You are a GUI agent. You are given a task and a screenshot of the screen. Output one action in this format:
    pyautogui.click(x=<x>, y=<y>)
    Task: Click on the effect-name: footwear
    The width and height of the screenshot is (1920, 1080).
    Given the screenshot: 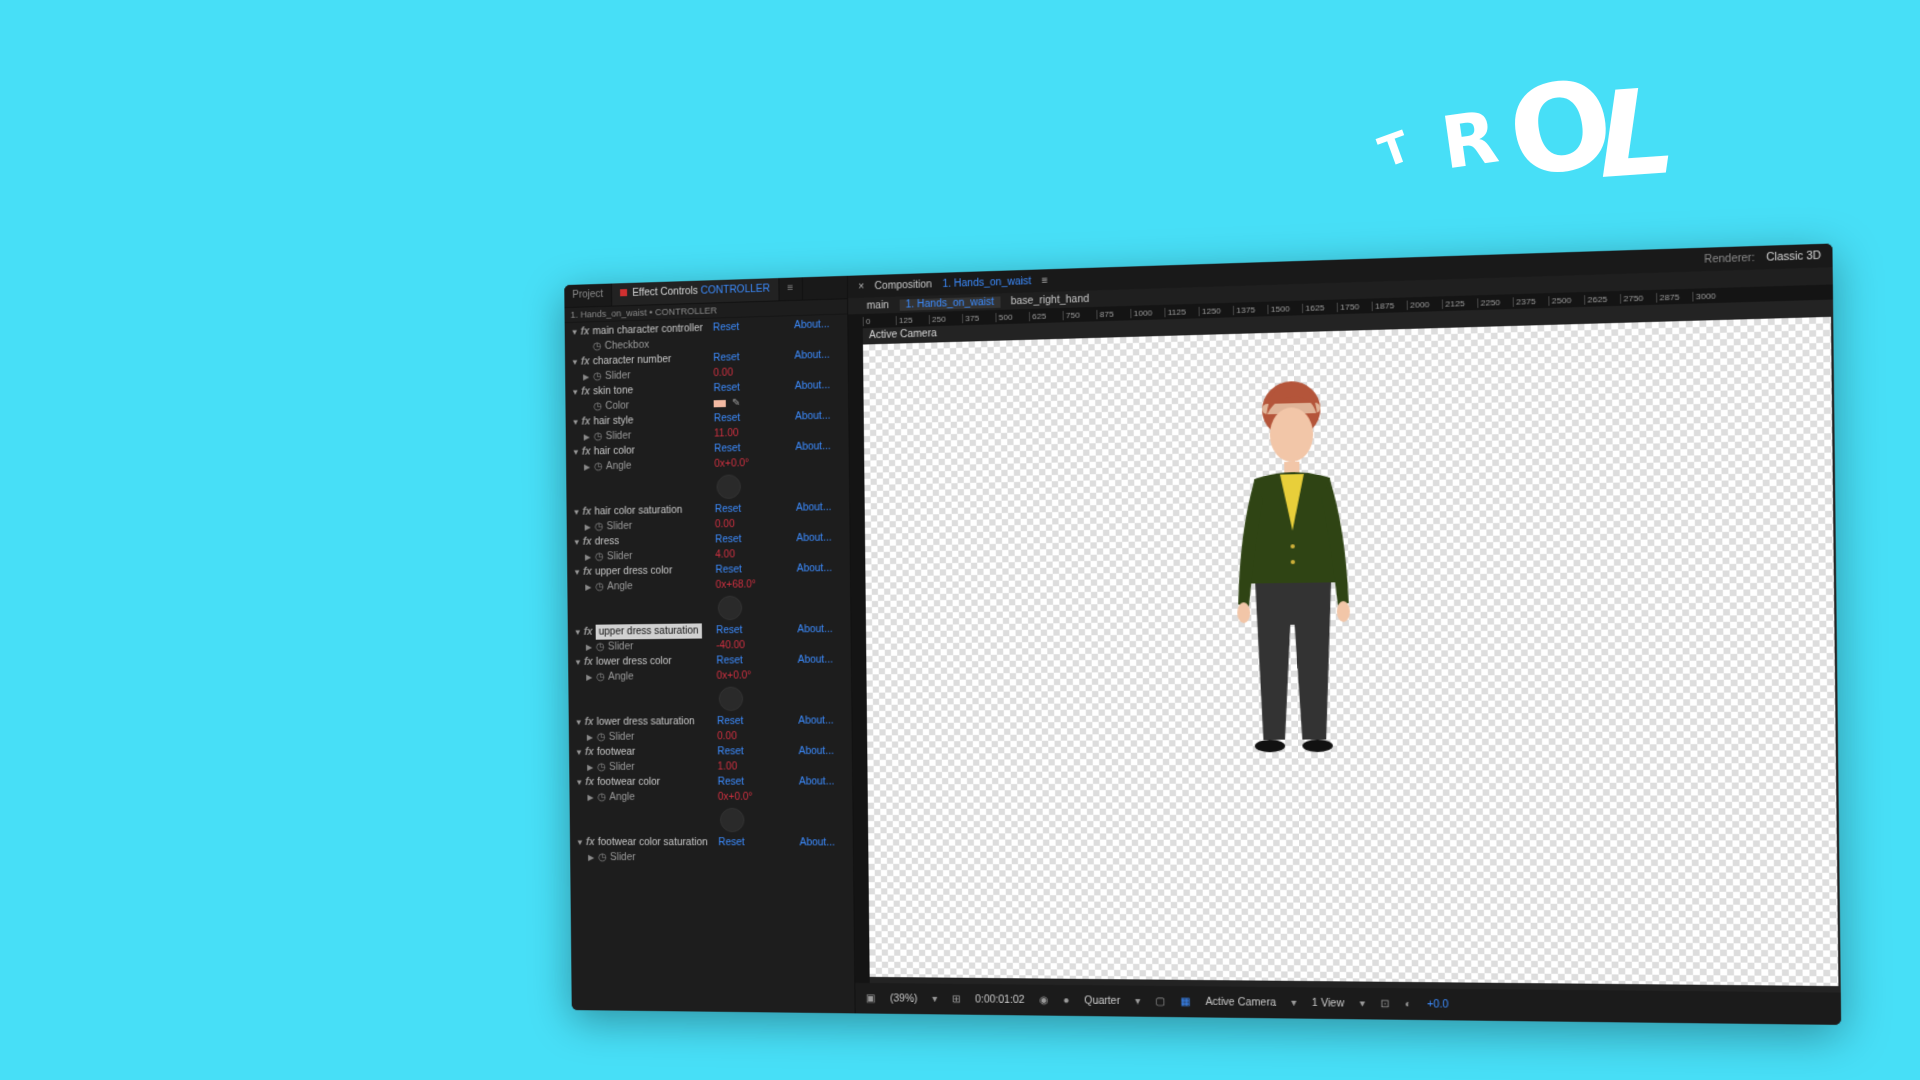 What is the action you would take?
    pyautogui.click(x=616, y=752)
    